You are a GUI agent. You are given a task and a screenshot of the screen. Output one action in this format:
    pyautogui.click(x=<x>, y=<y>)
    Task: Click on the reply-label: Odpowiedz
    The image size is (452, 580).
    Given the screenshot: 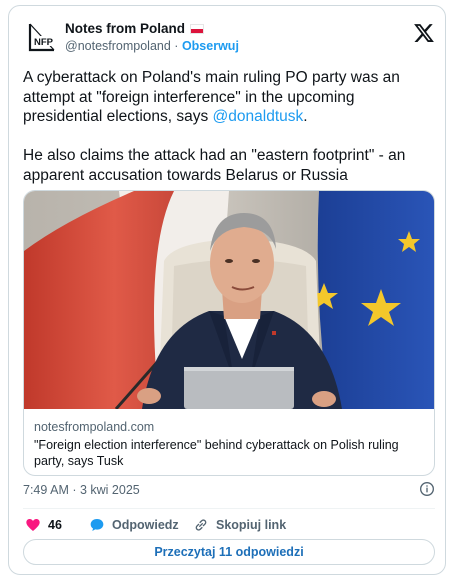 What is the action you would take?
    pyautogui.click(x=145, y=525)
    